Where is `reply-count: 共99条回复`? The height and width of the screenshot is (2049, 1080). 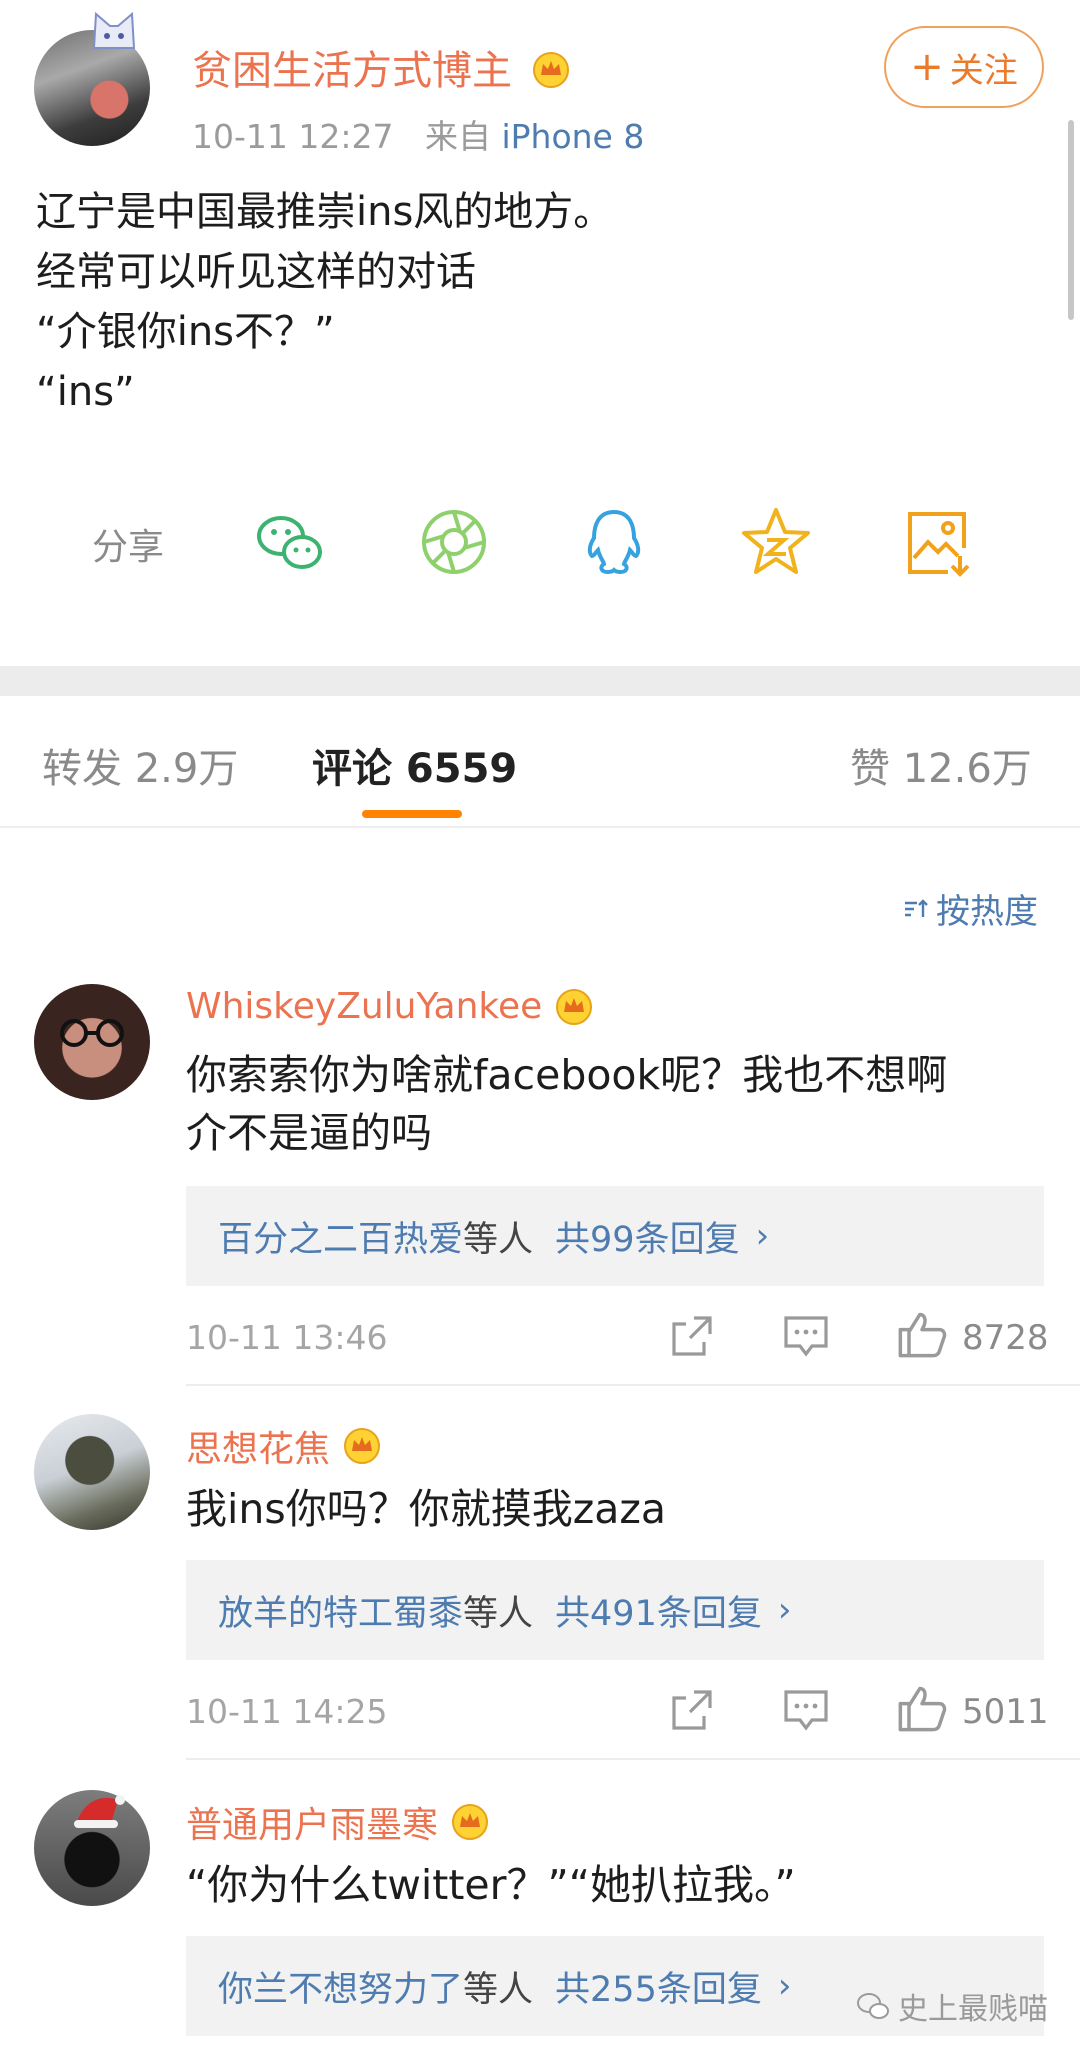
reply-count: 共99条回复 is located at coordinates (647, 1239).